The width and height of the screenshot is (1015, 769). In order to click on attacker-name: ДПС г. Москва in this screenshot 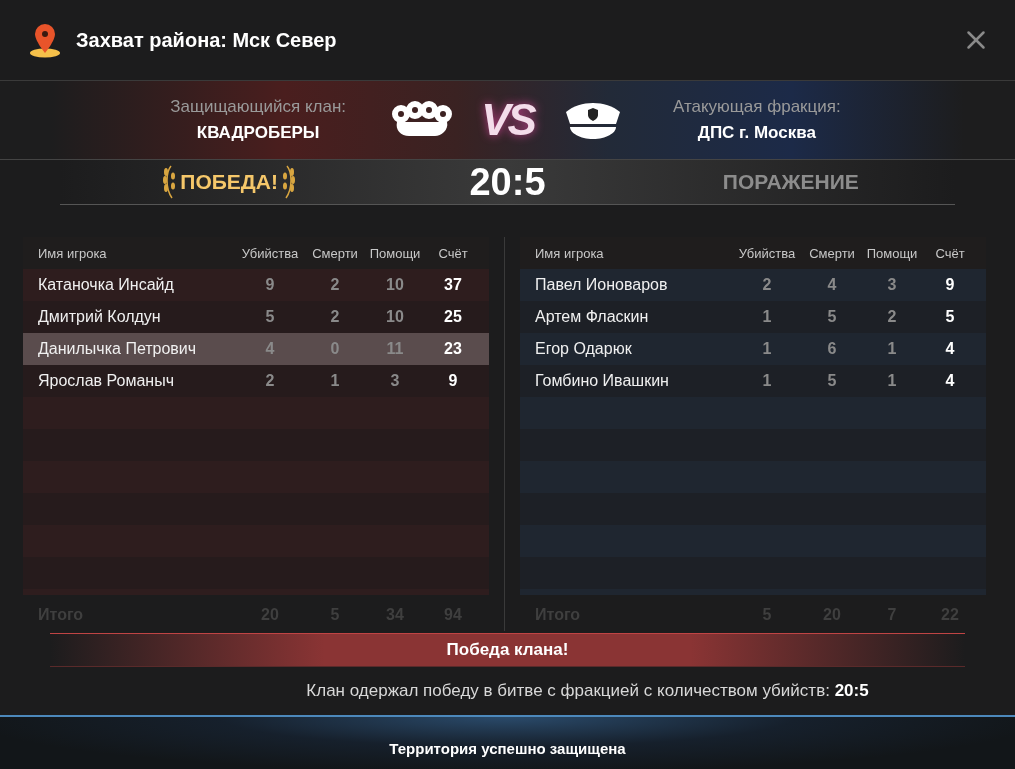, I will do `click(756, 133)`.